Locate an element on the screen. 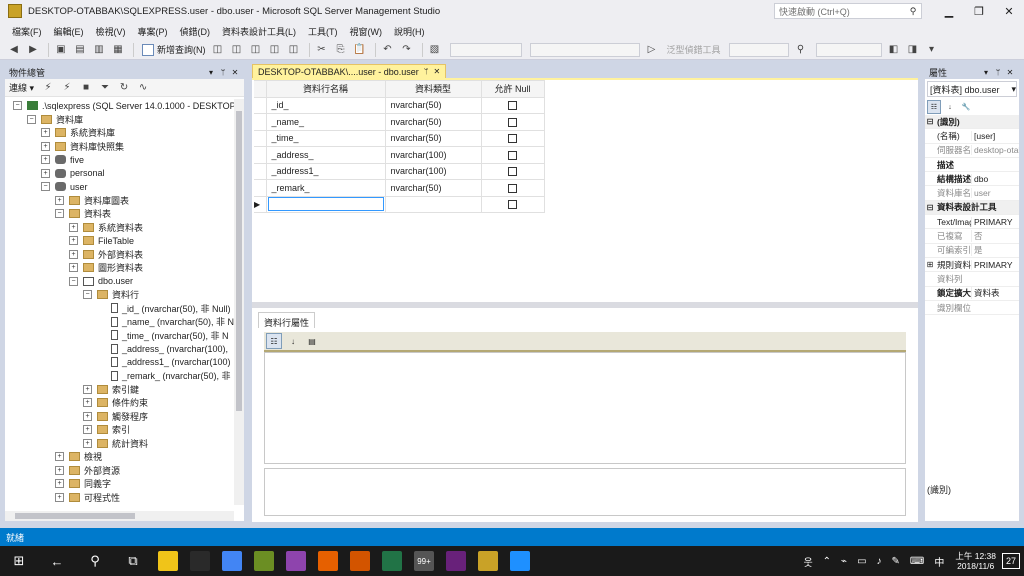  property-value: 資料表 is located at coordinates (995, 293).